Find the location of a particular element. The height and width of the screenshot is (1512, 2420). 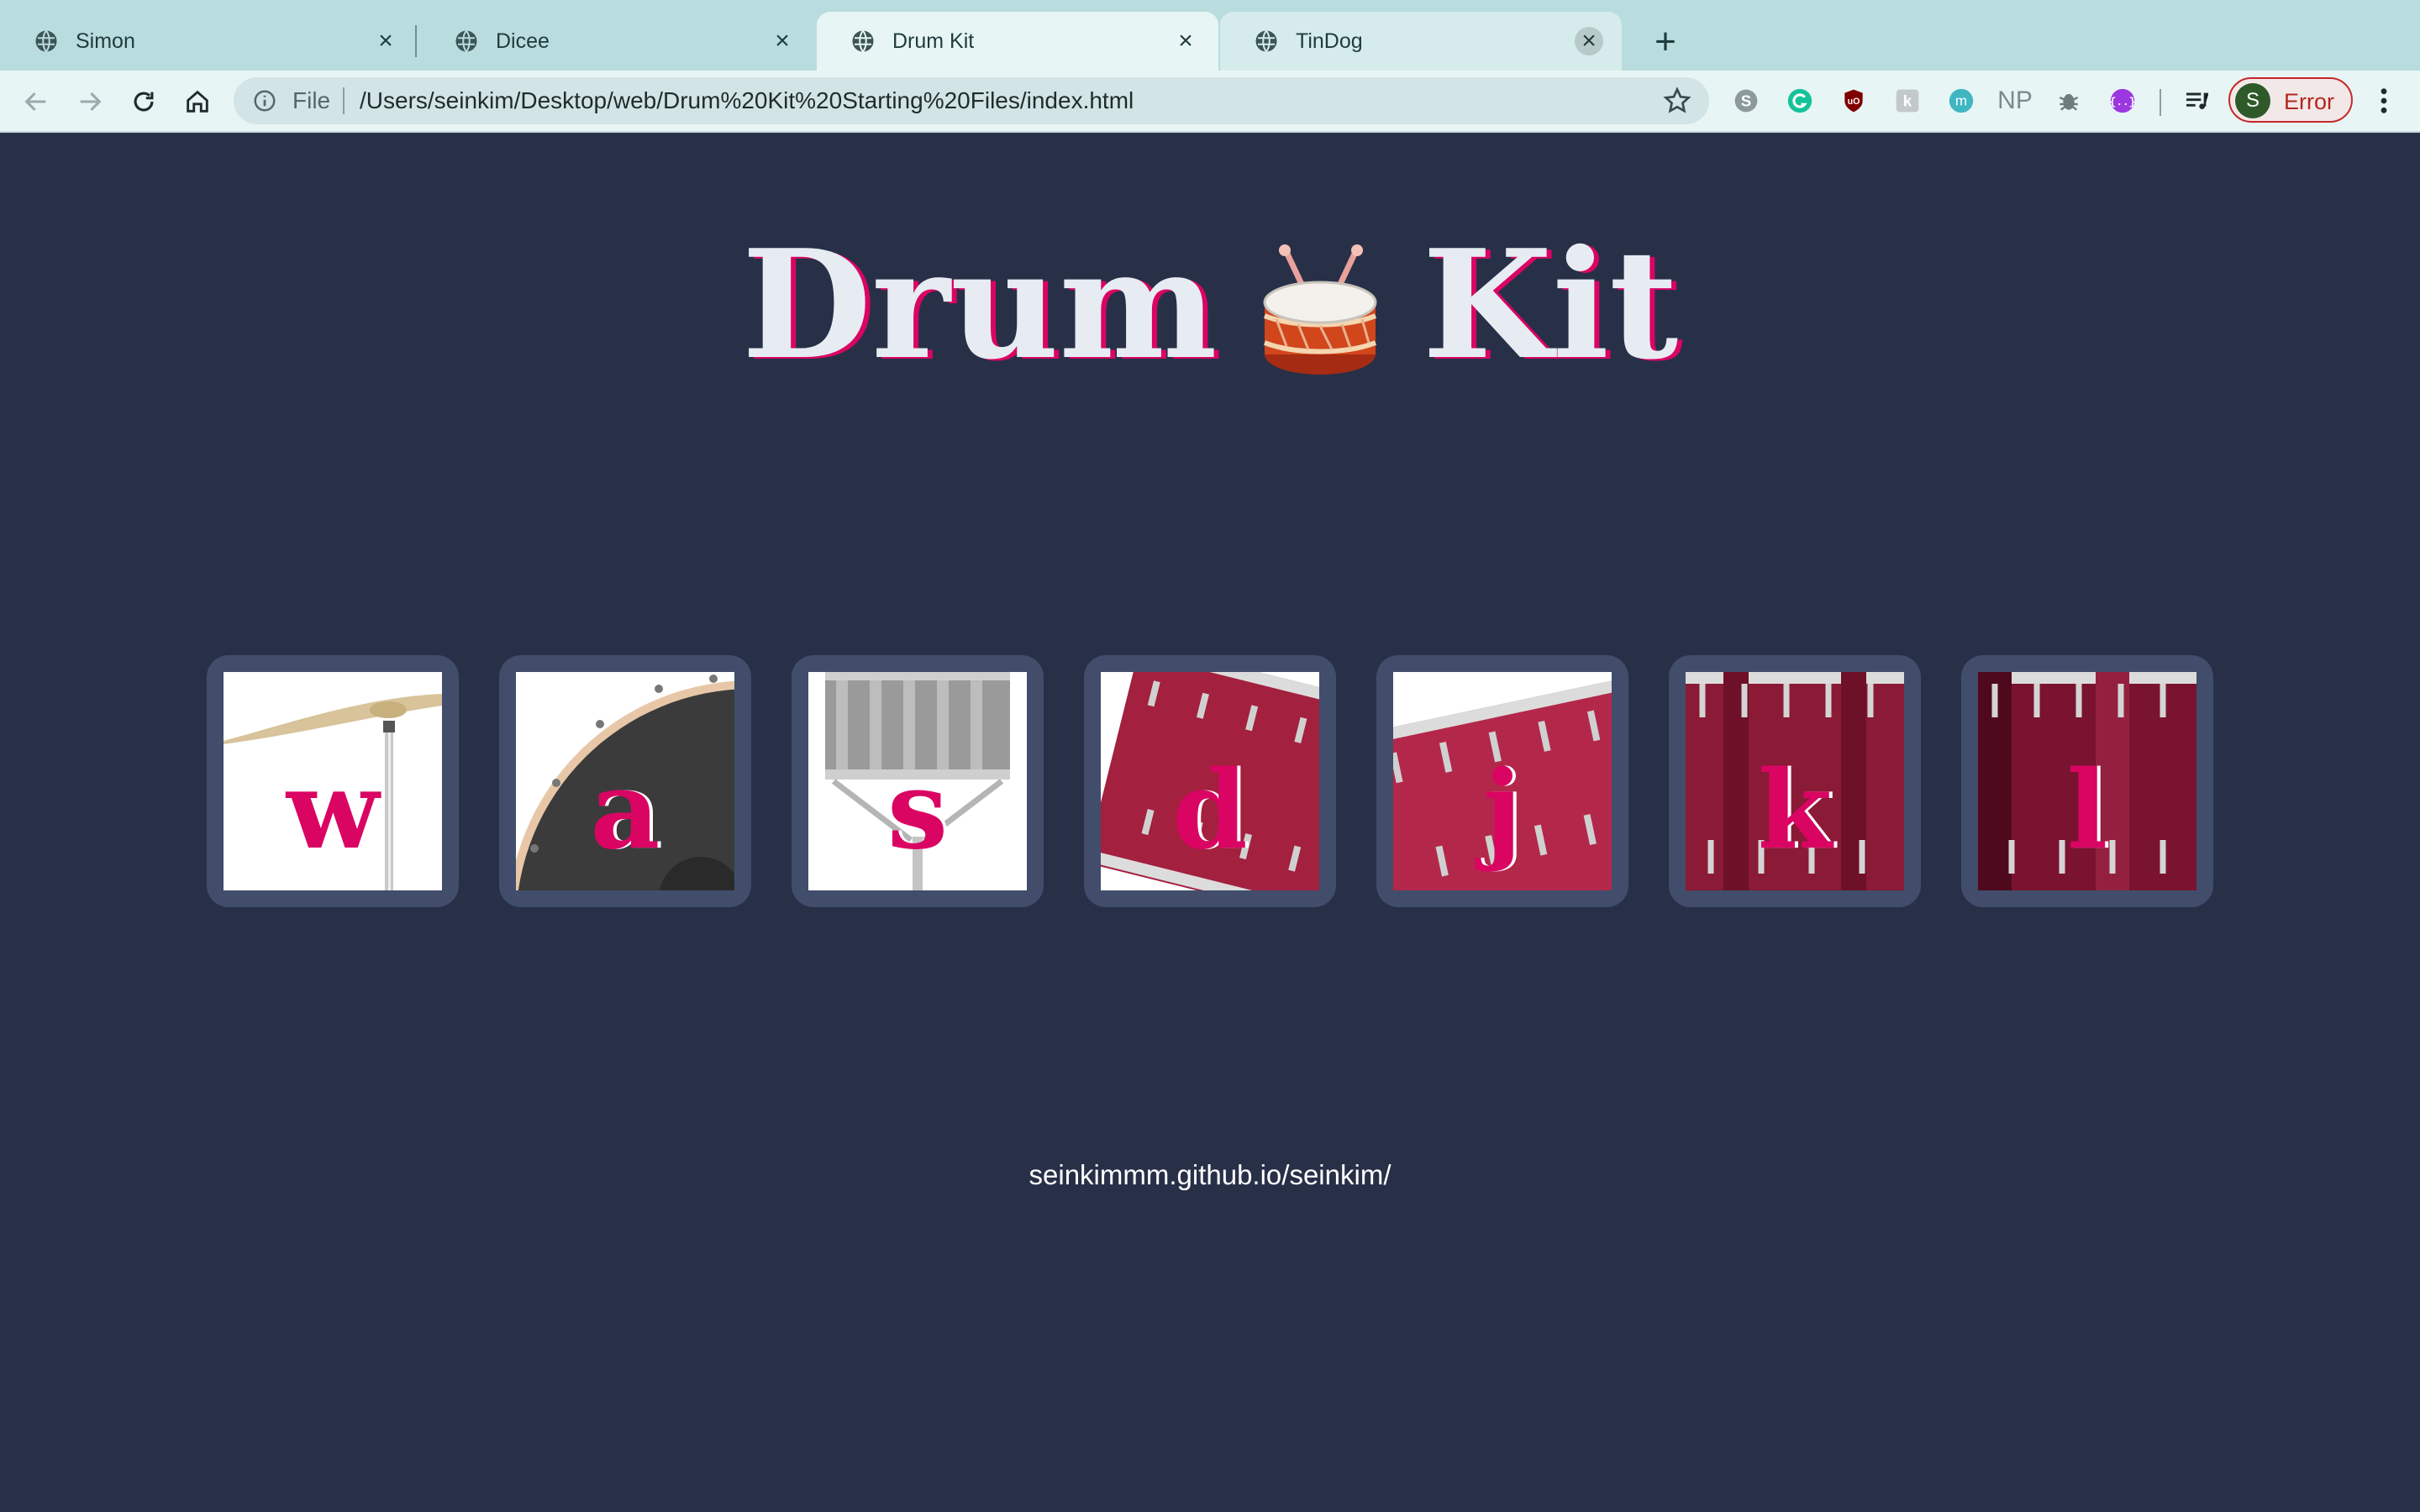

drum-button-d: d is located at coordinates (1210, 781).